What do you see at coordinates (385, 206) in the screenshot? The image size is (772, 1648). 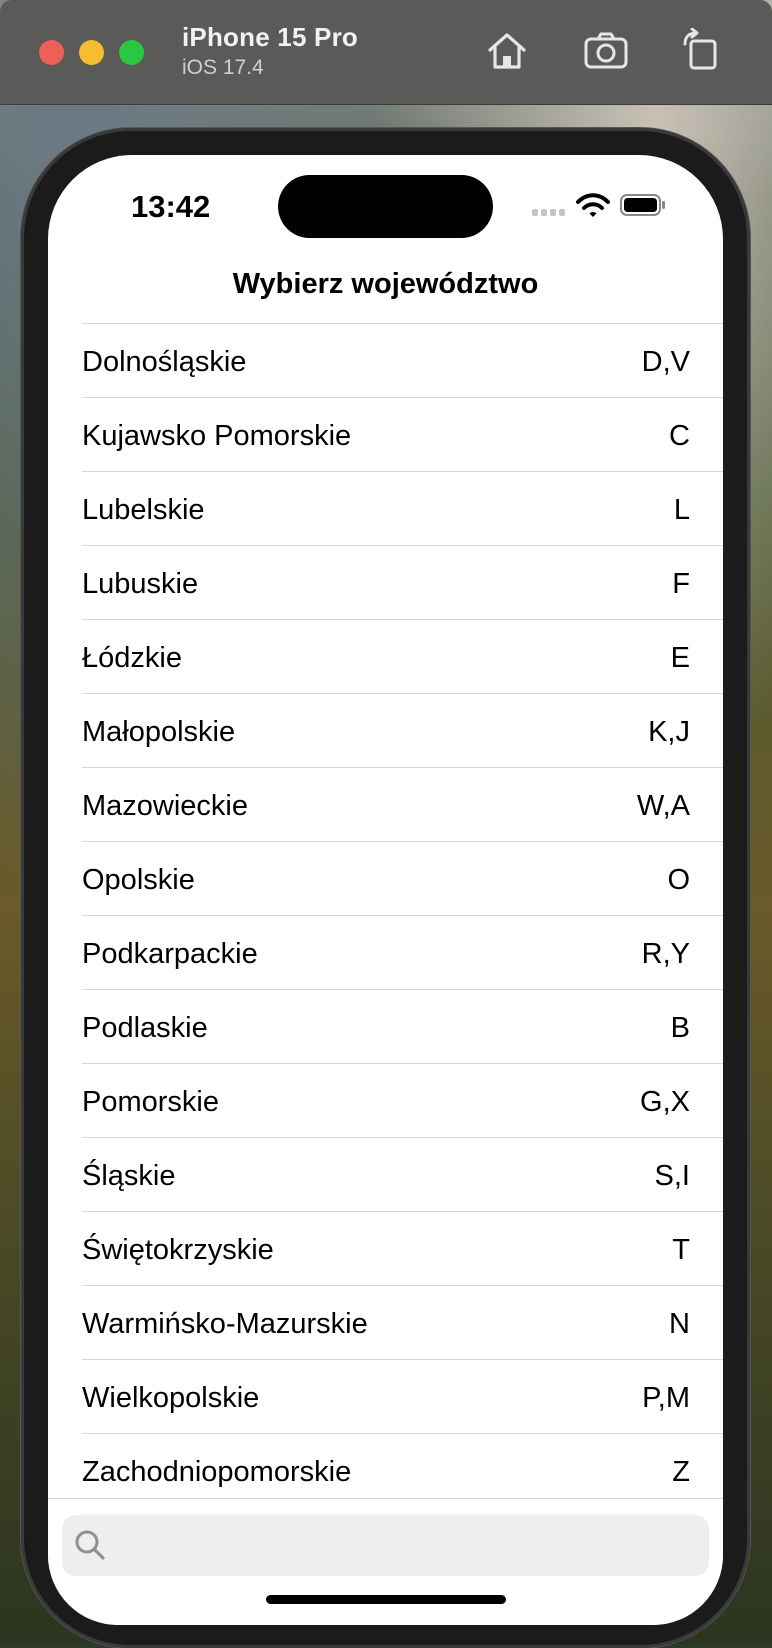 I see `dynamic-island` at bounding box center [385, 206].